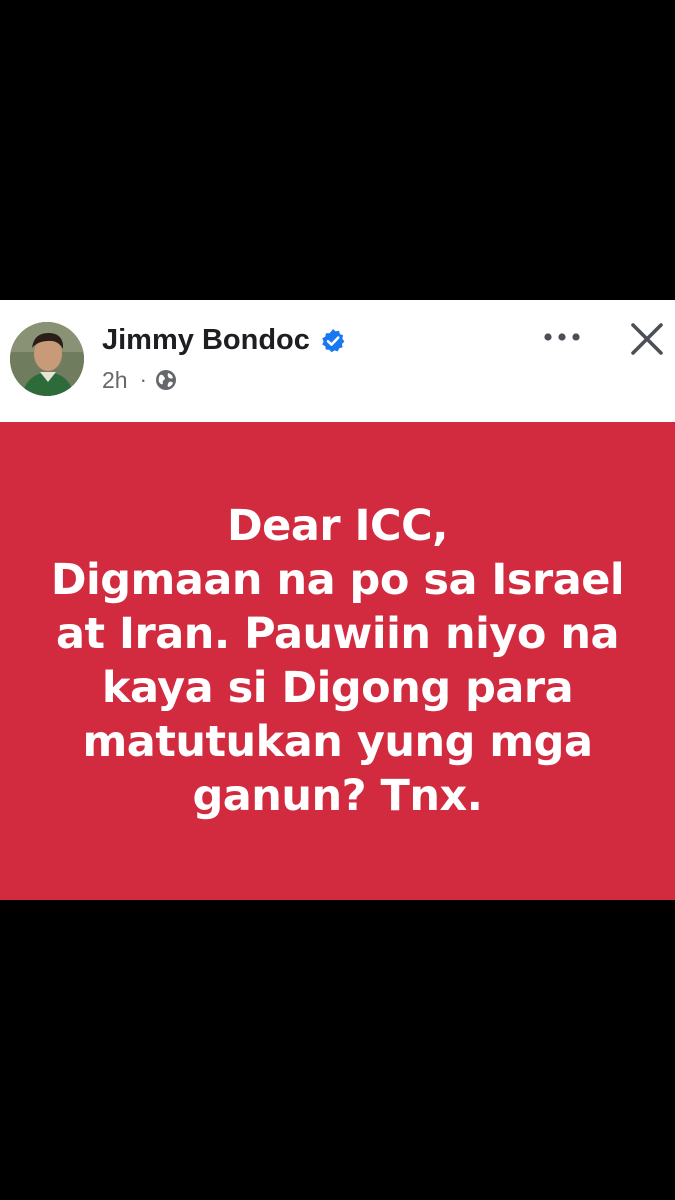  Describe the element at coordinates (166, 380) in the screenshot. I see `globe-icon` at that location.